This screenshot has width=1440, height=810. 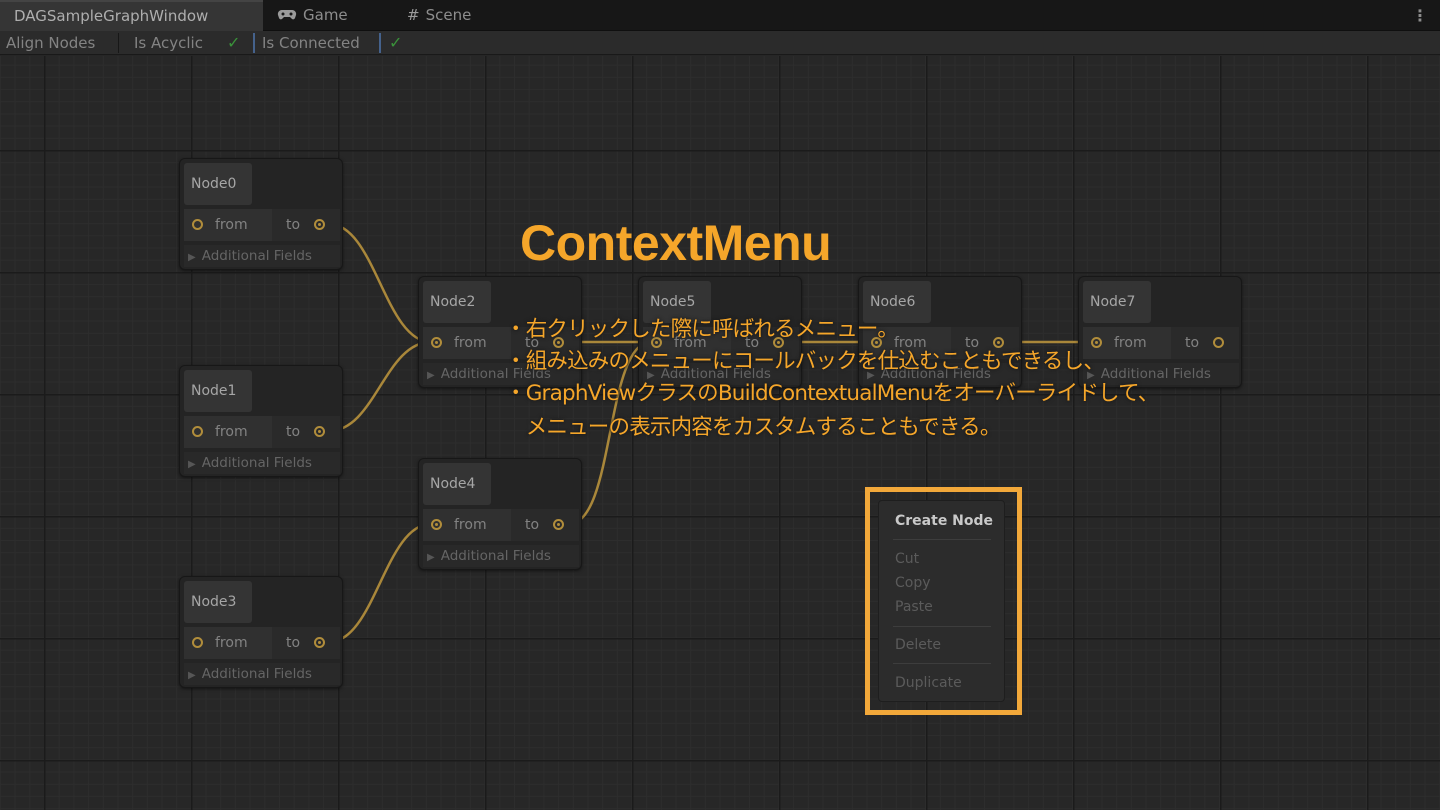 I want to click on graph-node: Node0 from to ▶ Additional Fields, so click(x=261, y=214).